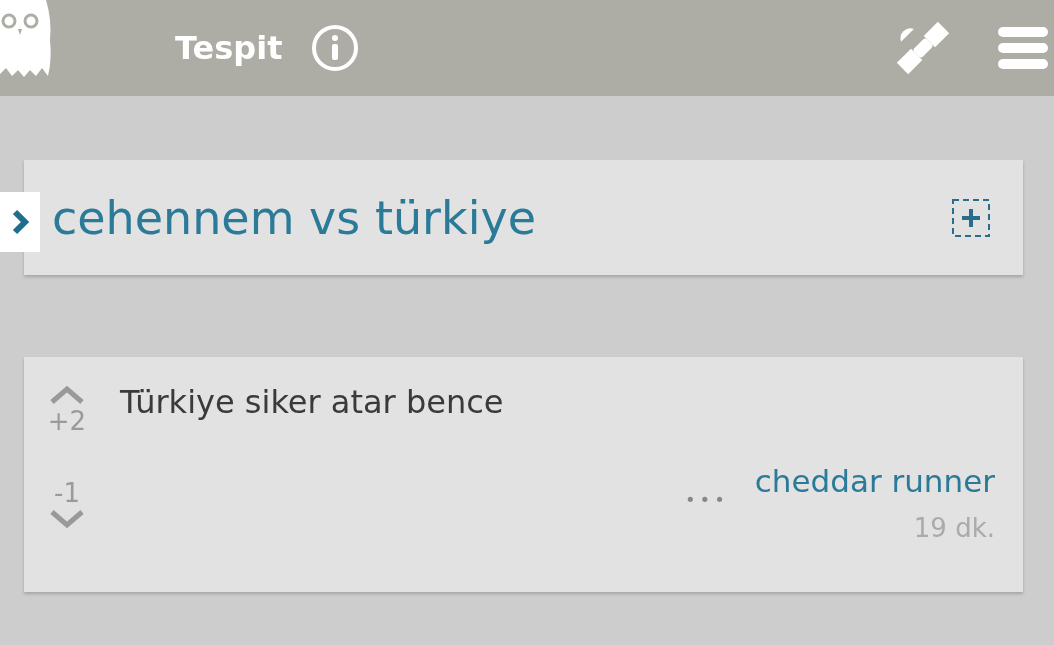  Describe the element at coordinates (501, 217) in the screenshot. I see `topic-title: cehennem vs türkiye` at that location.